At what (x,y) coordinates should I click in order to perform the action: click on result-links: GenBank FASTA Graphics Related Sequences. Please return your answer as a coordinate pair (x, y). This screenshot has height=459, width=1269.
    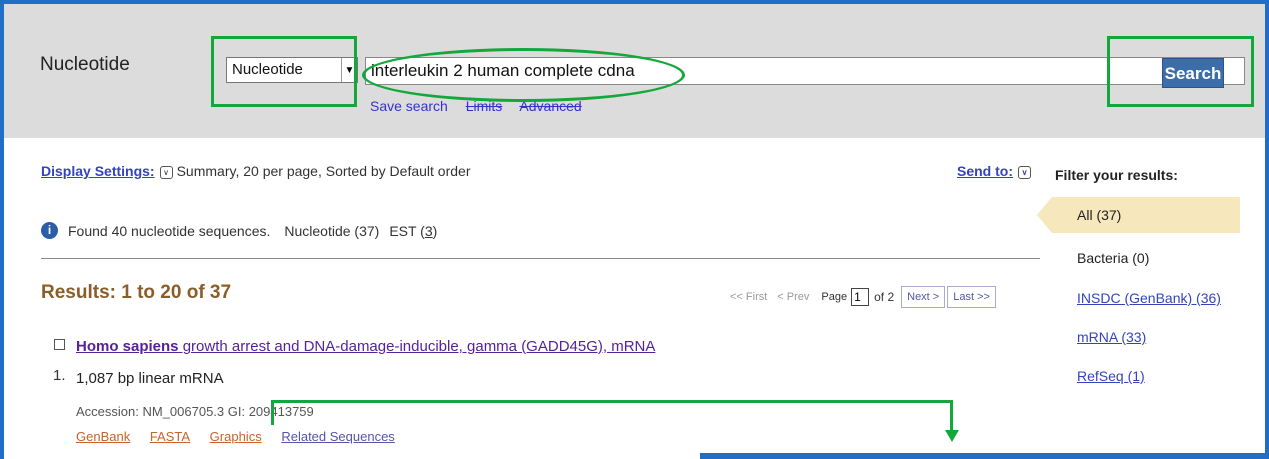
    Looking at the image, I should click on (243, 436).